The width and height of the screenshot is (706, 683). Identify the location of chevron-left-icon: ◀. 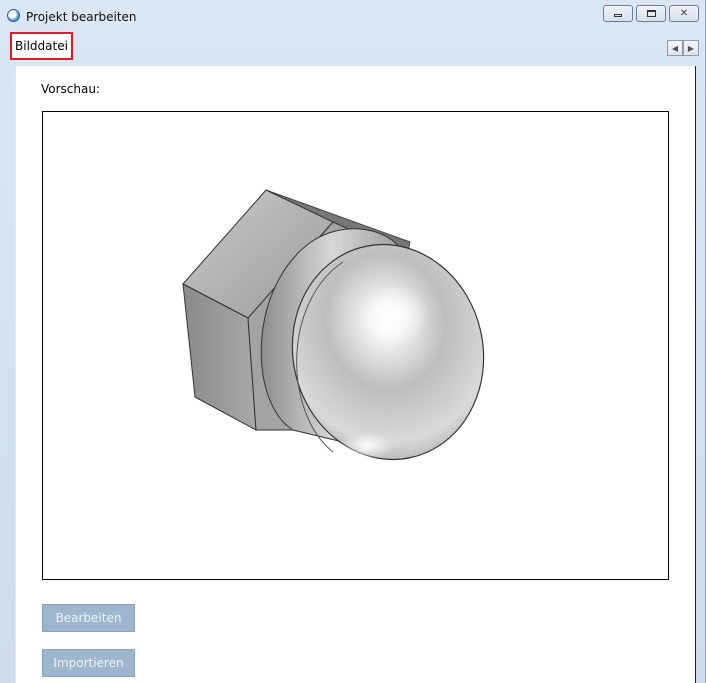
(675, 48).